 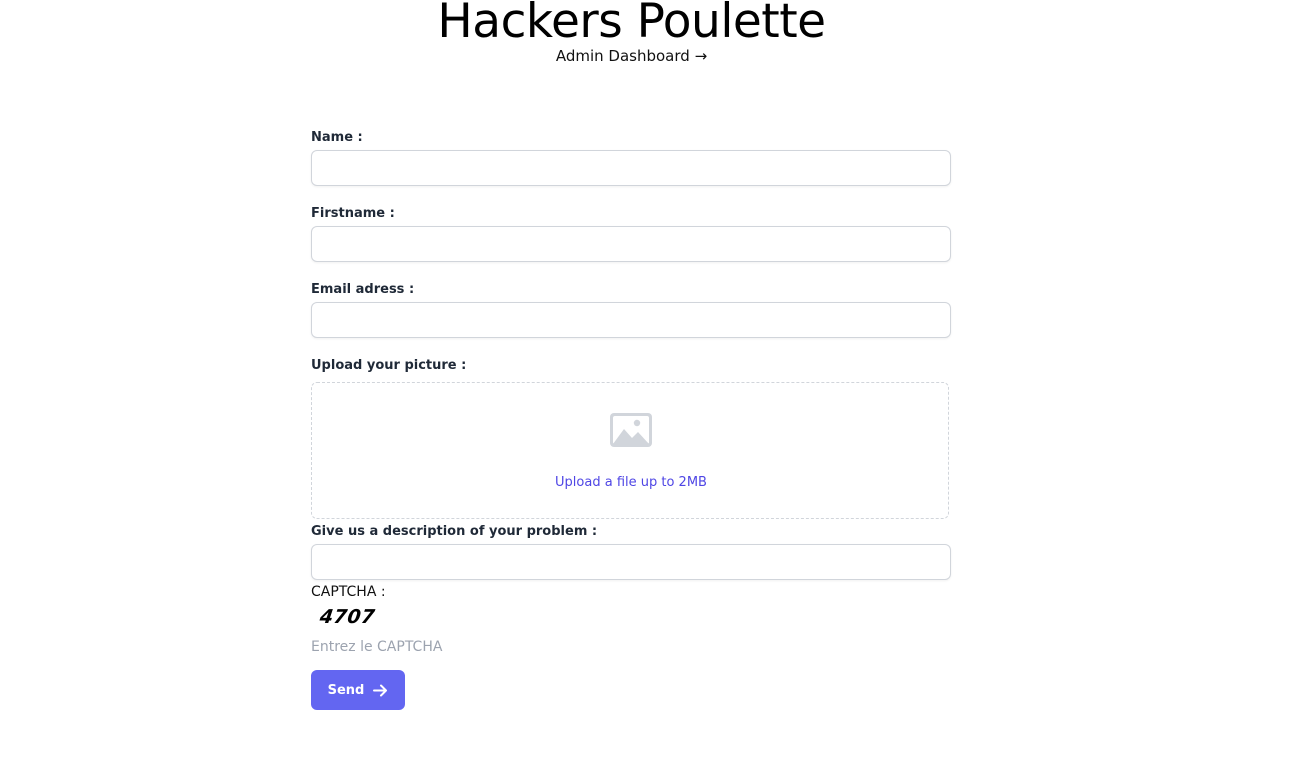 I want to click on description-input, so click(x=631, y=562).